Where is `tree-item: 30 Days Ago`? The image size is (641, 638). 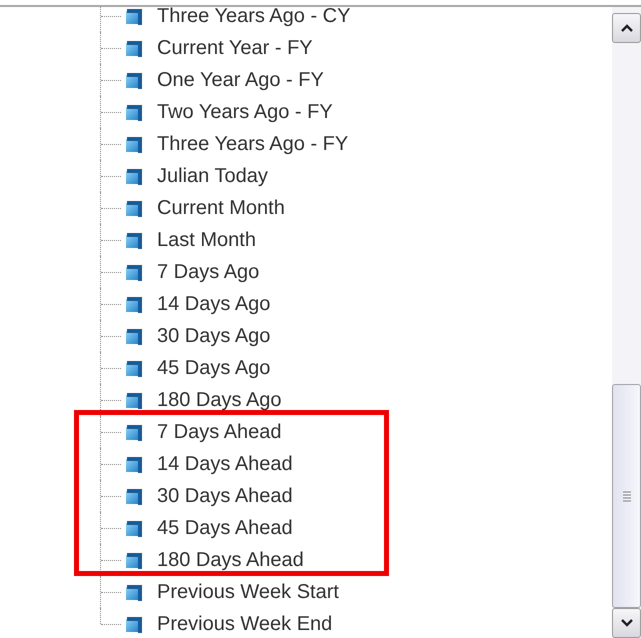 tree-item: 30 Days Ago is located at coordinates (213, 336).